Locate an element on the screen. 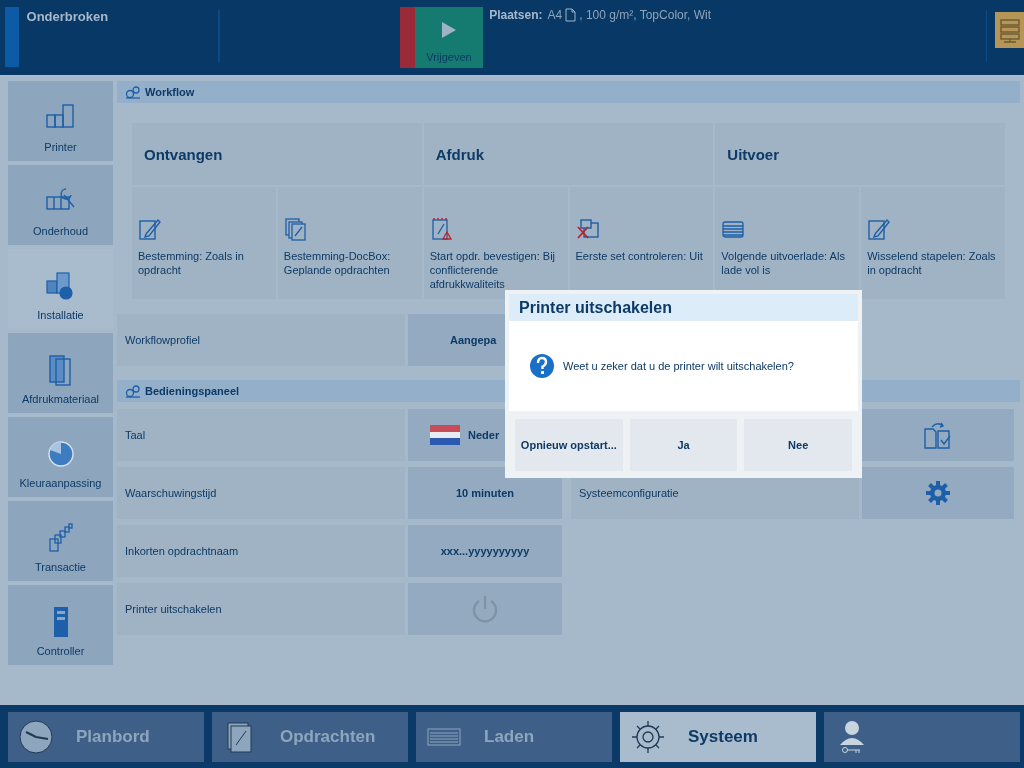 This screenshot has width=1024, height=768. setting-text: Start opdr. bevestigen: Bij conflicterende afdrukkwaliteits is located at coordinates (493, 270).